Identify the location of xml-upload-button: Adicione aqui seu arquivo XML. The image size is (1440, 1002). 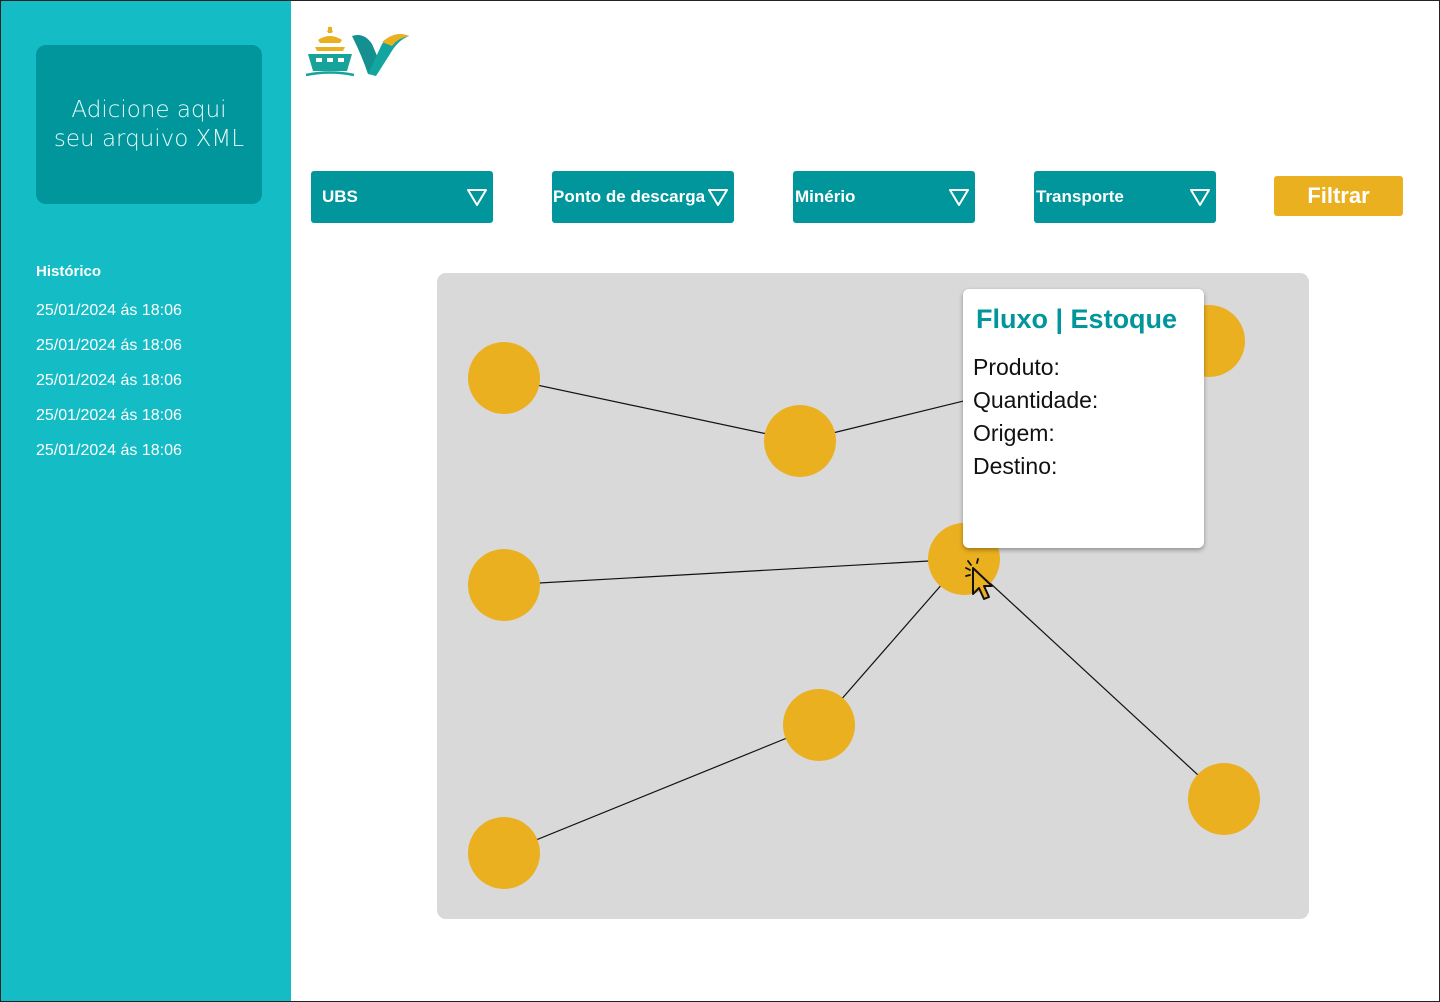
(149, 124).